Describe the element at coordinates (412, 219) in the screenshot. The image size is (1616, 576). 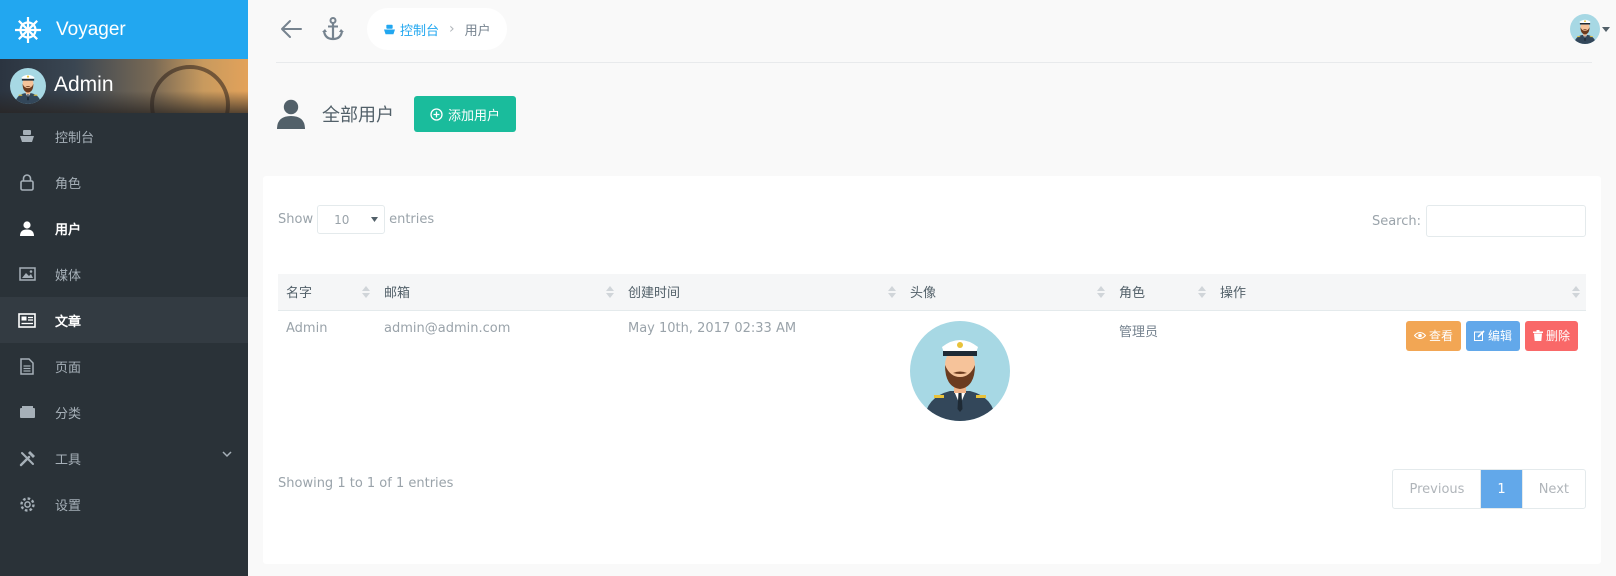
I see `length-label-after: entries` at that location.